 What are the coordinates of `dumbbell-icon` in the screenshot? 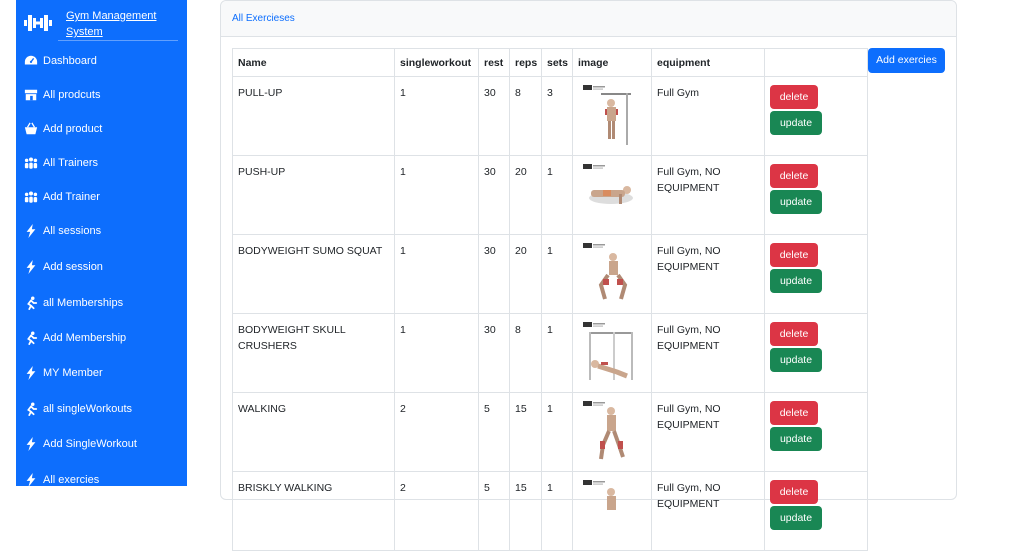 It's located at (38, 23).